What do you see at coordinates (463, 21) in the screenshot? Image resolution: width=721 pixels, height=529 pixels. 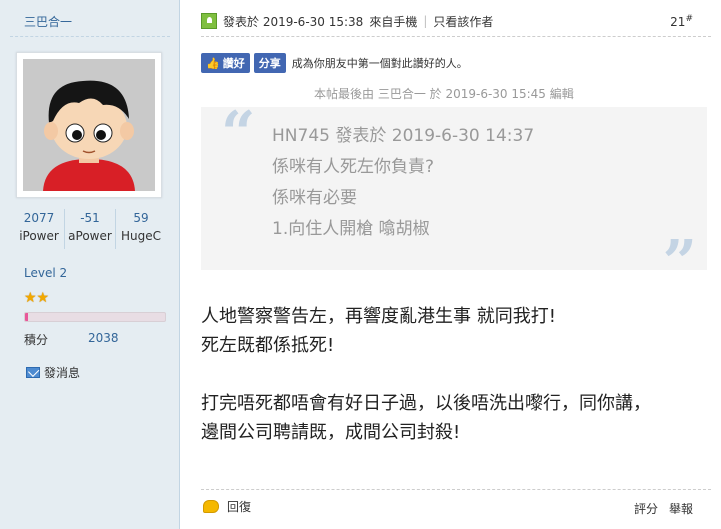 I see `author-only-link: 只看該作者` at bounding box center [463, 21].